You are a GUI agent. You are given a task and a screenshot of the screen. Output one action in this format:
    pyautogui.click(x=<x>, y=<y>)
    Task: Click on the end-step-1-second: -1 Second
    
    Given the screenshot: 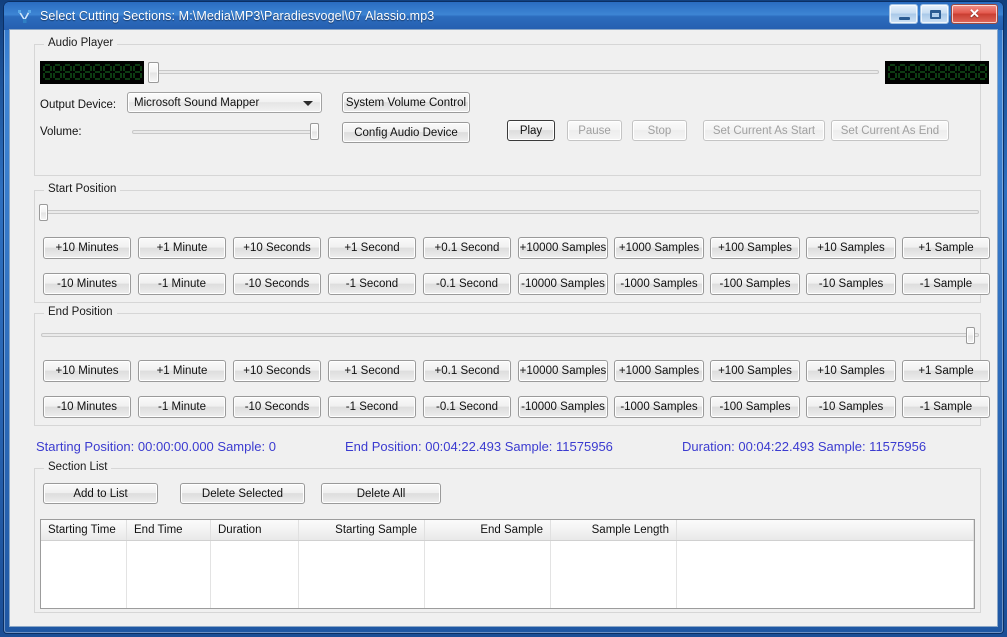 What is the action you would take?
    pyautogui.click(x=372, y=407)
    